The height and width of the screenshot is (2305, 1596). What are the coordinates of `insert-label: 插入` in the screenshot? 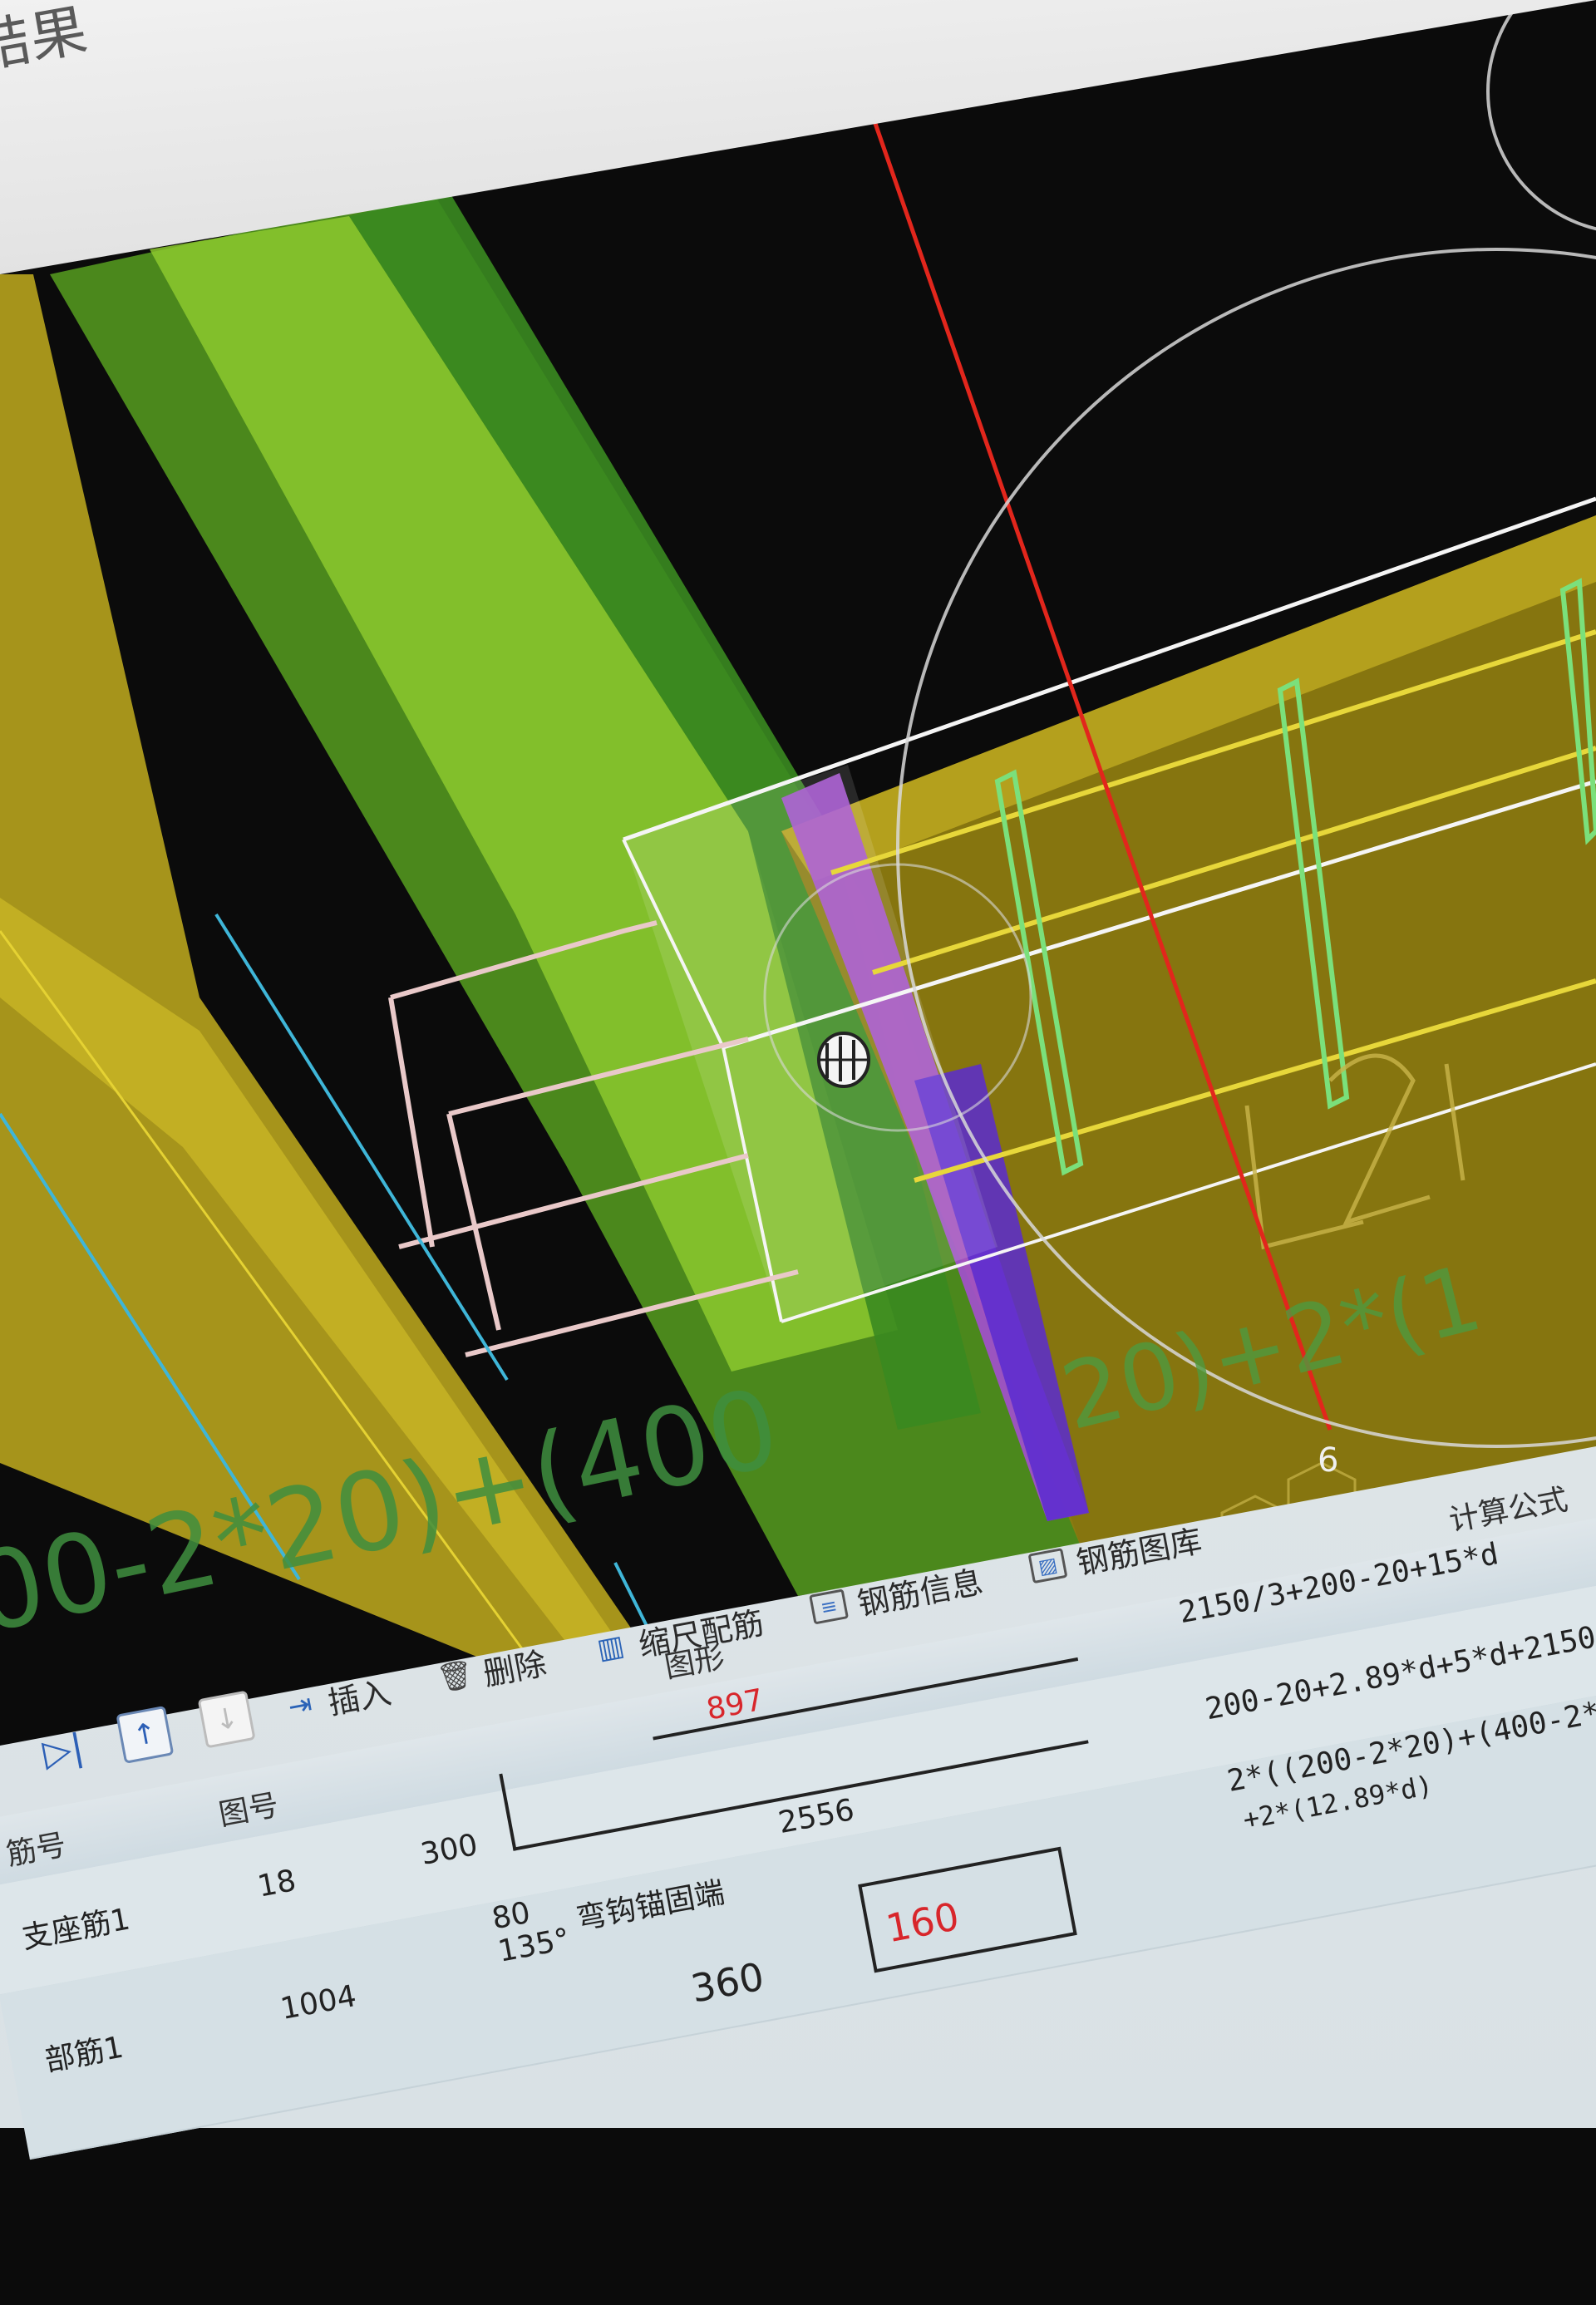 It's located at (359, 1697).